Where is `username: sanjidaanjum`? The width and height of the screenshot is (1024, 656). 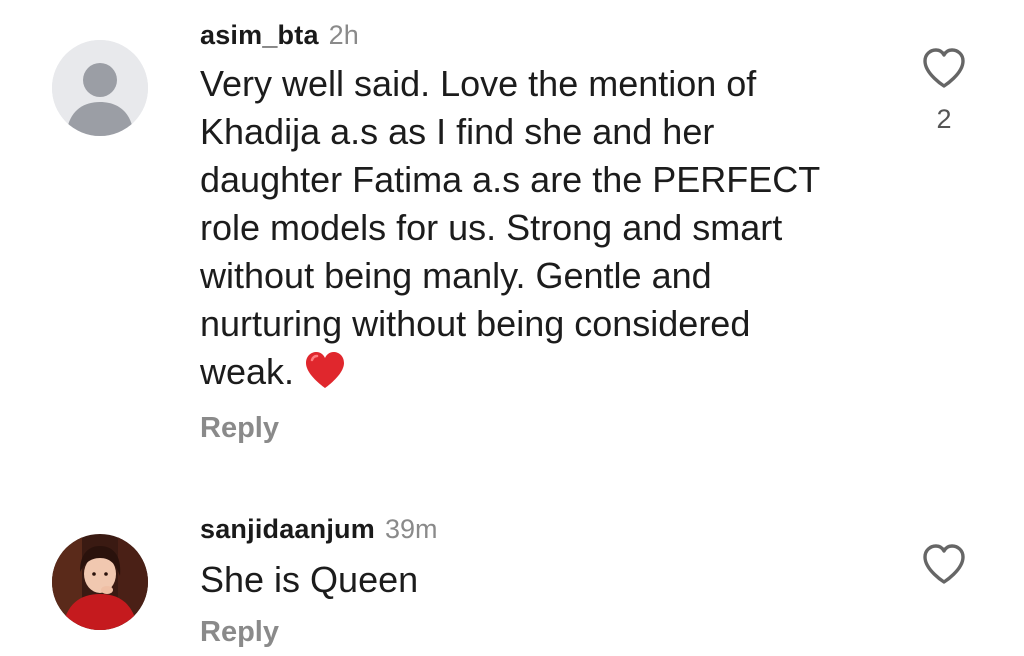
username: sanjidaanjum is located at coordinates (287, 529).